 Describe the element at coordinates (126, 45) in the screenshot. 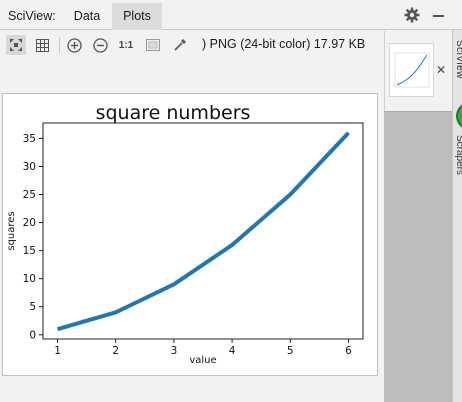

I see `actual-size-button: 1:1` at that location.